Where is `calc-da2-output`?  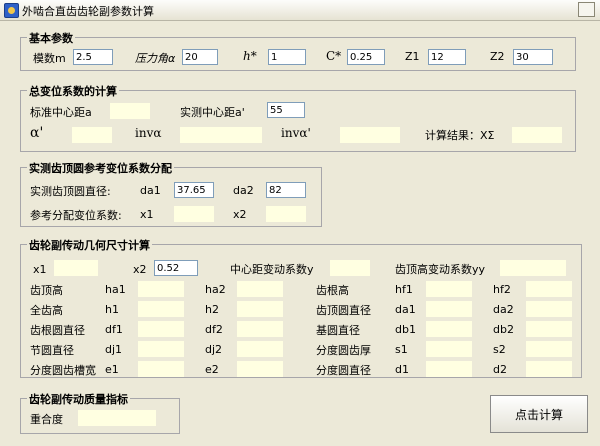 calc-da2-output is located at coordinates (549, 309).